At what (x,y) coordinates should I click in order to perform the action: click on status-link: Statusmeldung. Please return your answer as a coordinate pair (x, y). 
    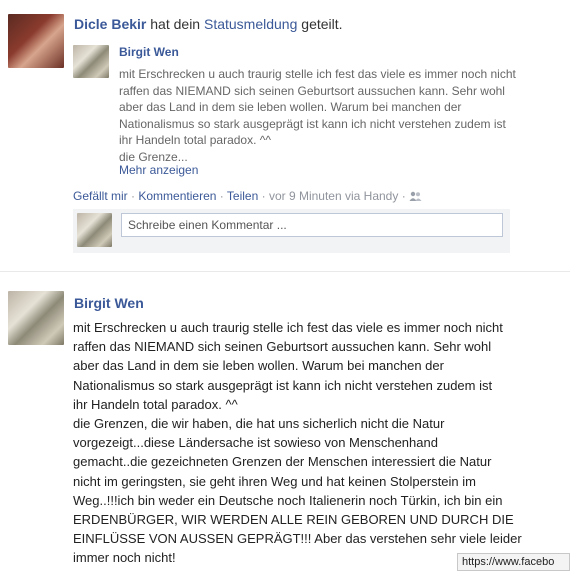
    Looking at the image, I should click on (250, 24).